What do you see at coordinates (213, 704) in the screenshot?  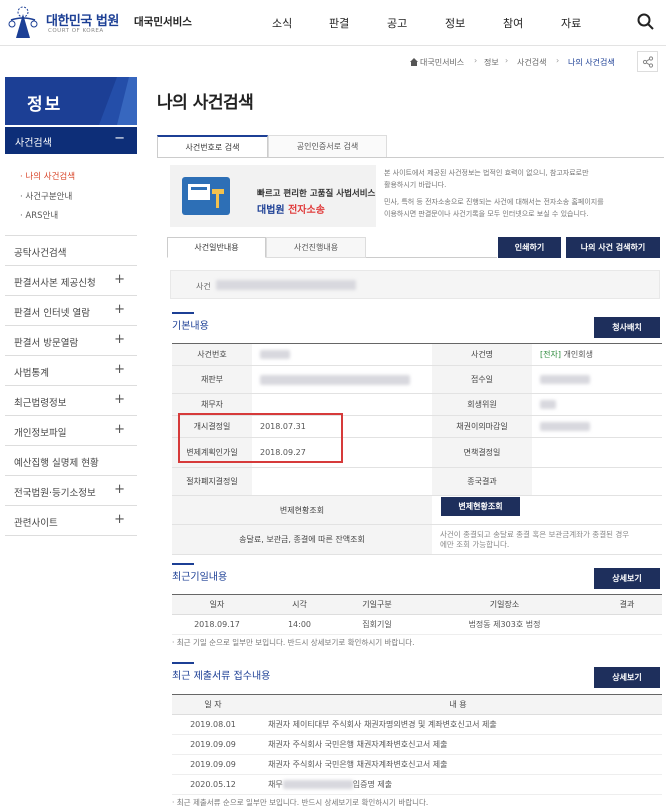 I see `column-header: 일 자` at bounding box center [213, 704].